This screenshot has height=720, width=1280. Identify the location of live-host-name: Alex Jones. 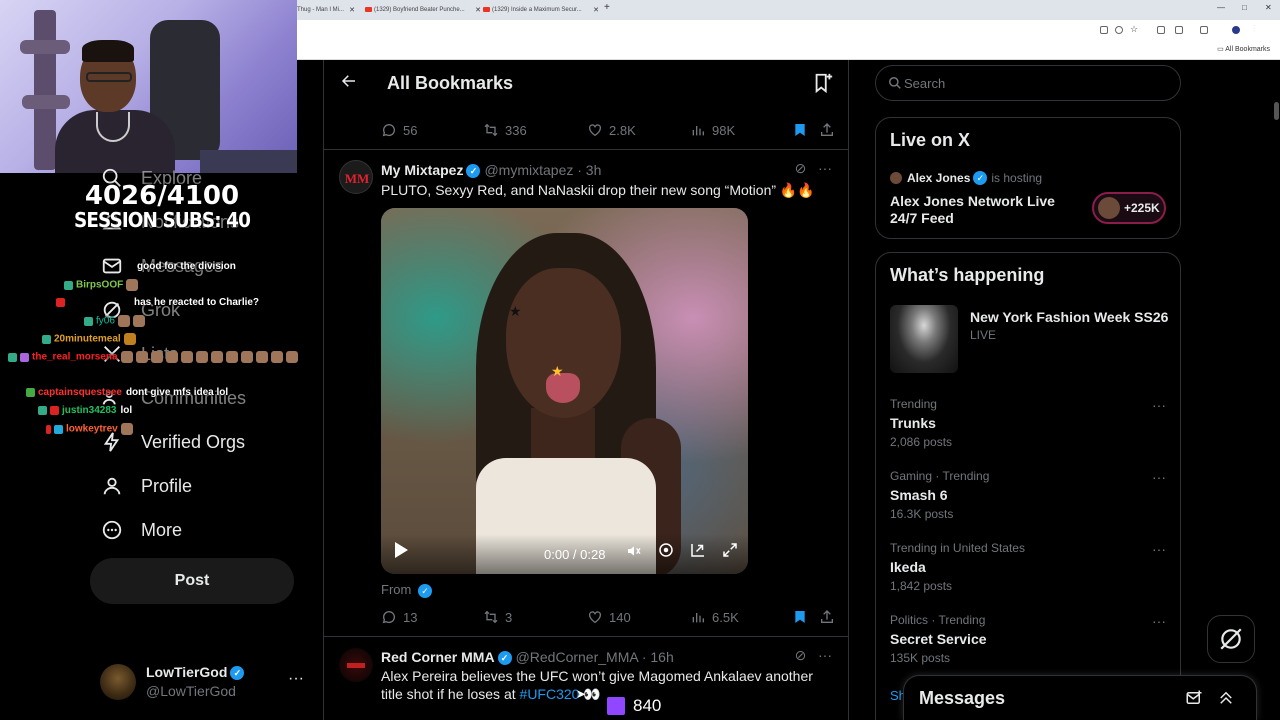
(938, 178).